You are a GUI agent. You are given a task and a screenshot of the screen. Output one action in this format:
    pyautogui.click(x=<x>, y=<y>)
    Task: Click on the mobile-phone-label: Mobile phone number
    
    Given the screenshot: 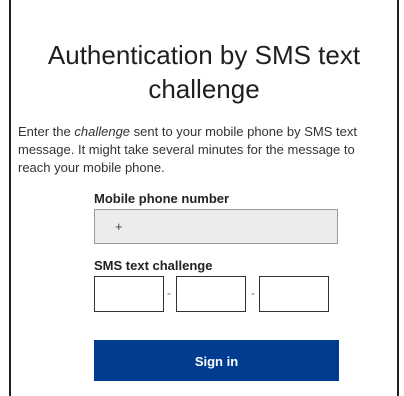 What is the action you would take?
    pyautogui.click(x=162, y=198)
    